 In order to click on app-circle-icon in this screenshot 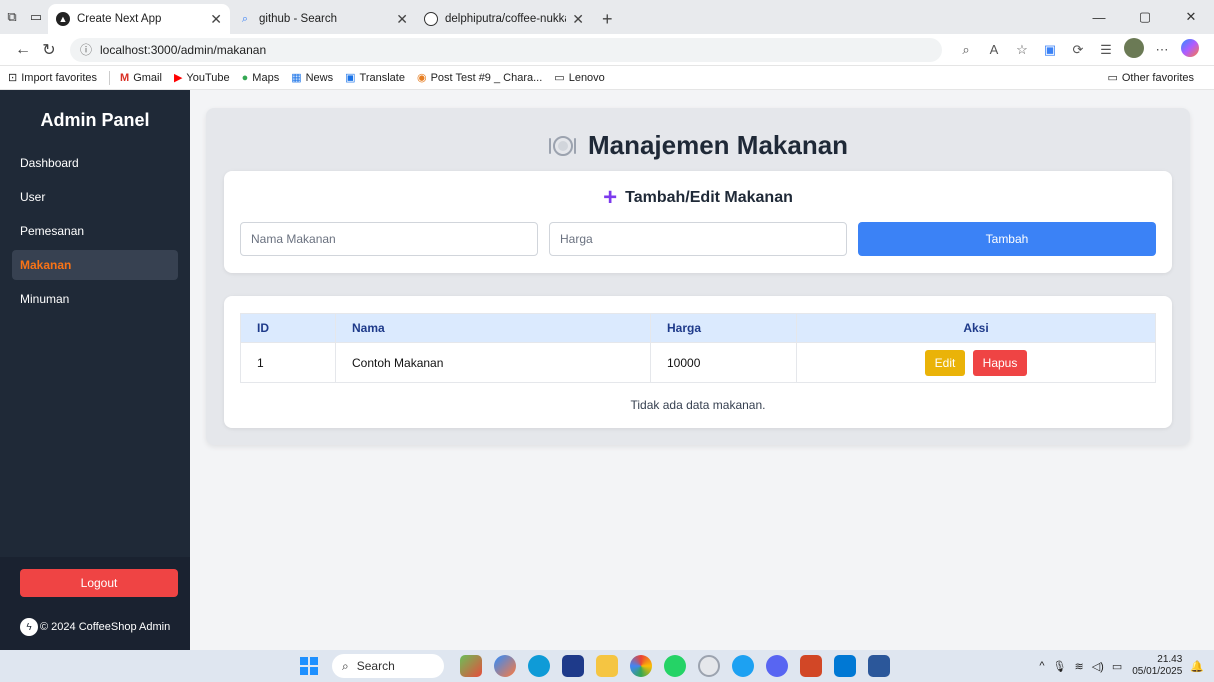, I will do `click(709, 666)`.